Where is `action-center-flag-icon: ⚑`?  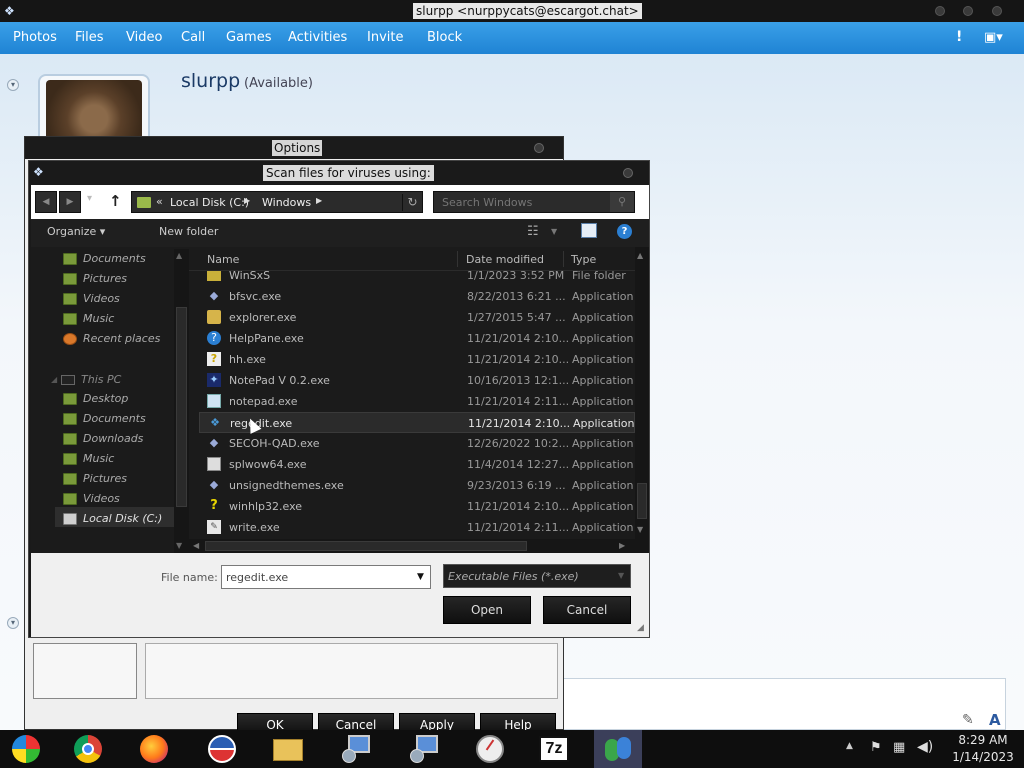 action-center-flag-icon: ⚑ is located at coordinates (876, 747).